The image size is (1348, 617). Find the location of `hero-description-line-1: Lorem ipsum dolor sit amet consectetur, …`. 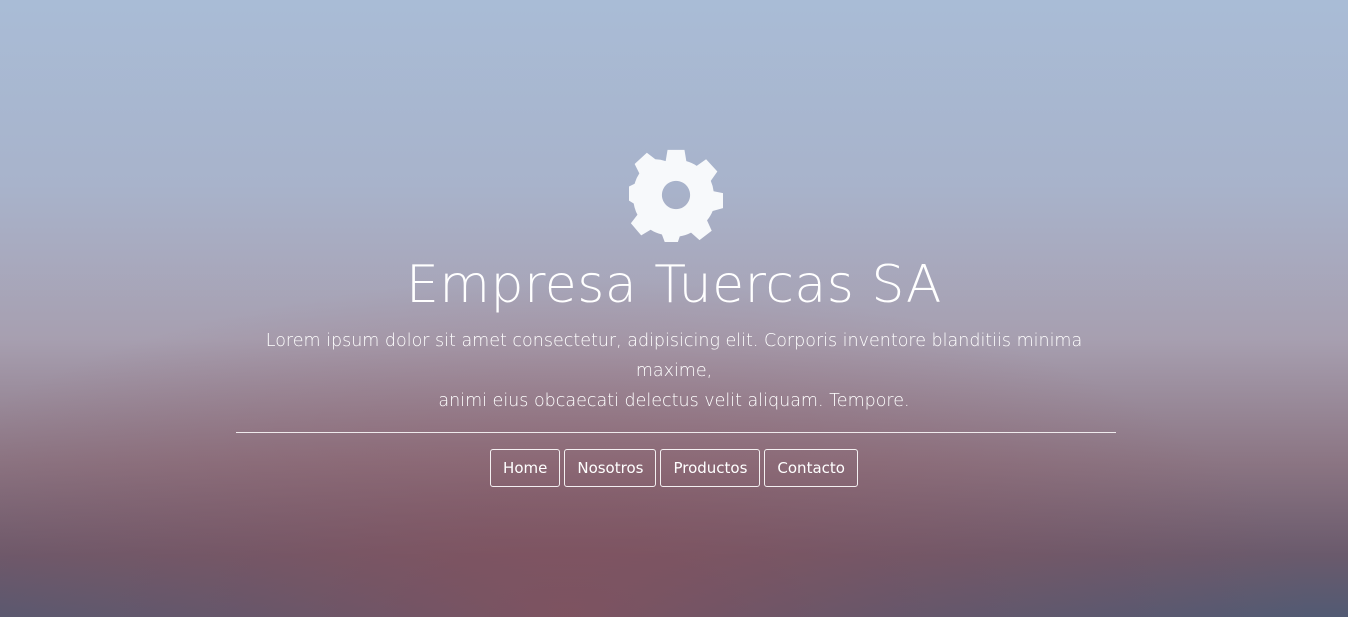

hero-description-line-1: Lorem ipsum dolor sit amet consectetur, … is located at coordinates (674, 356).